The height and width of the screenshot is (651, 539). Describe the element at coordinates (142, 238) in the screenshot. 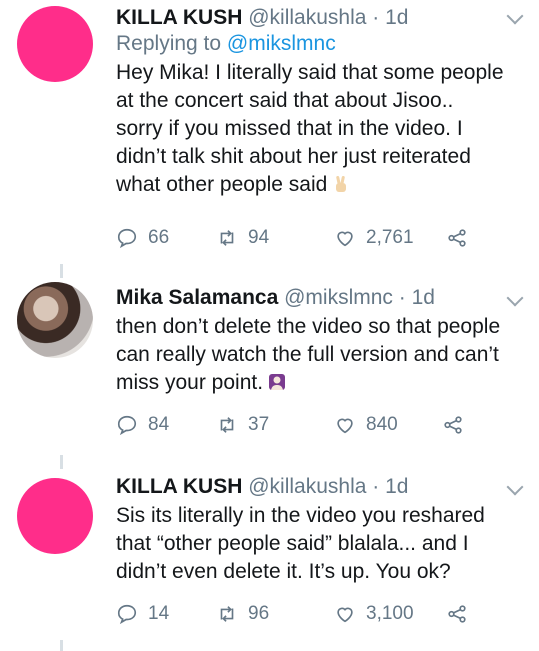

I see `reply-button: 66` at that location.